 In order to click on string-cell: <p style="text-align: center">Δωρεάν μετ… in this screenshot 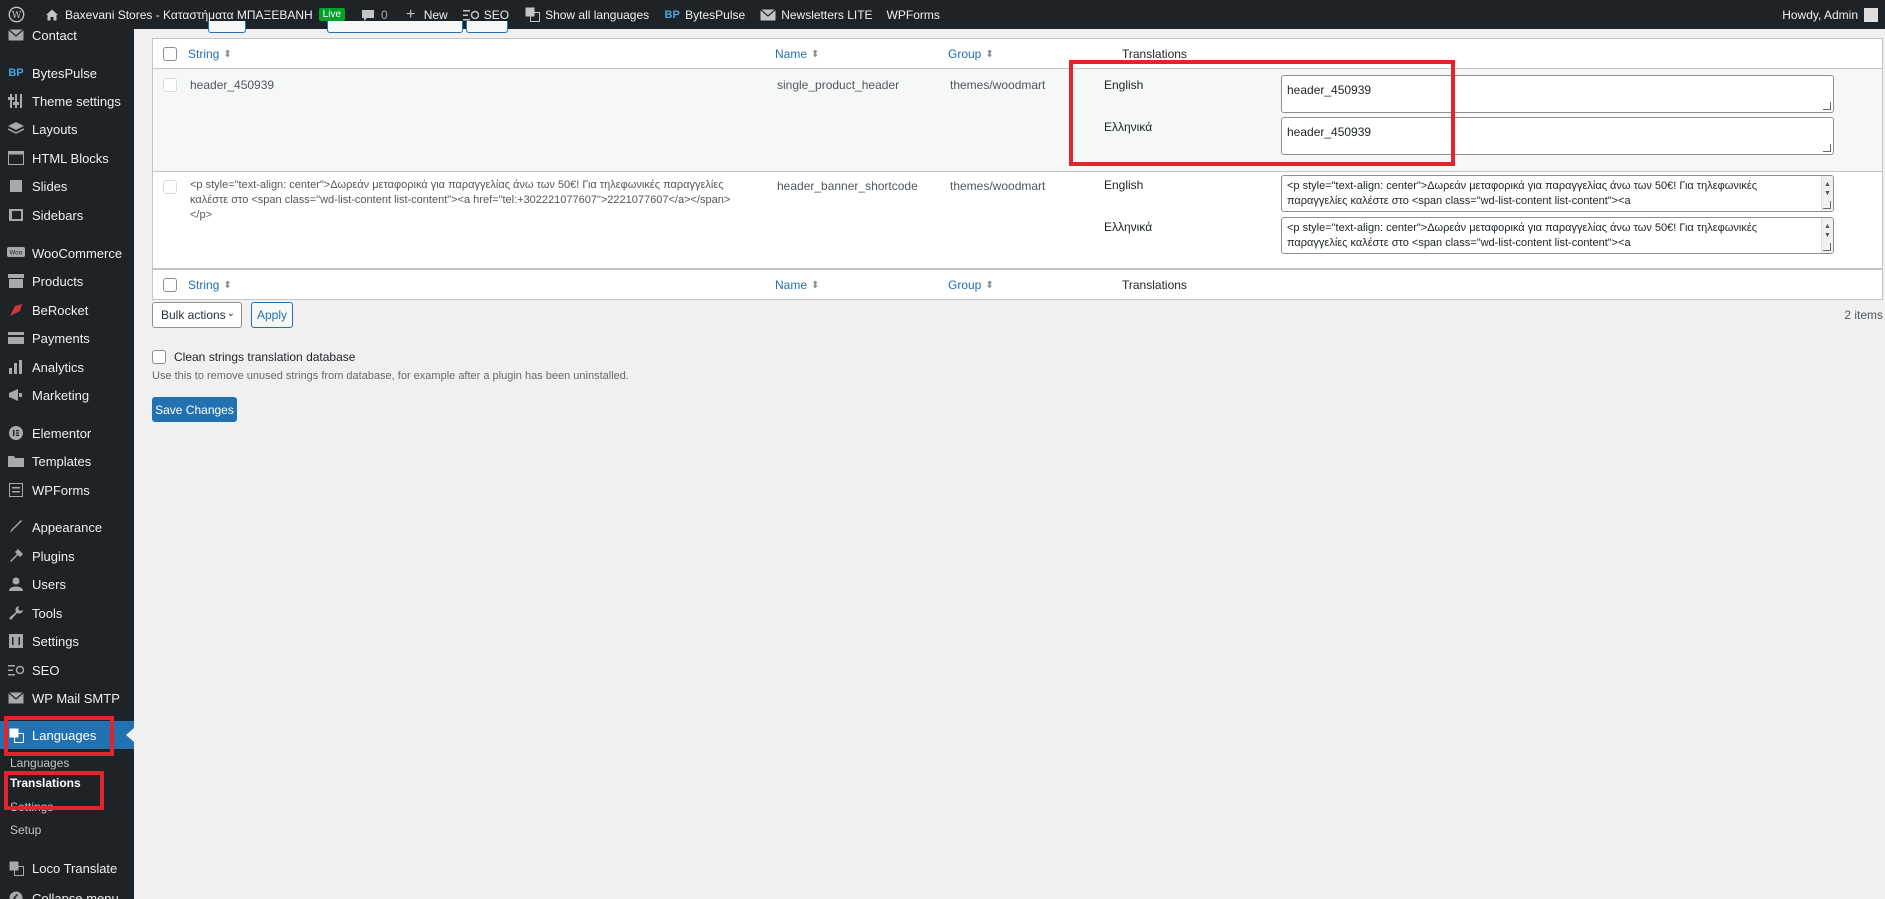, I will do `click(460, 200)`.